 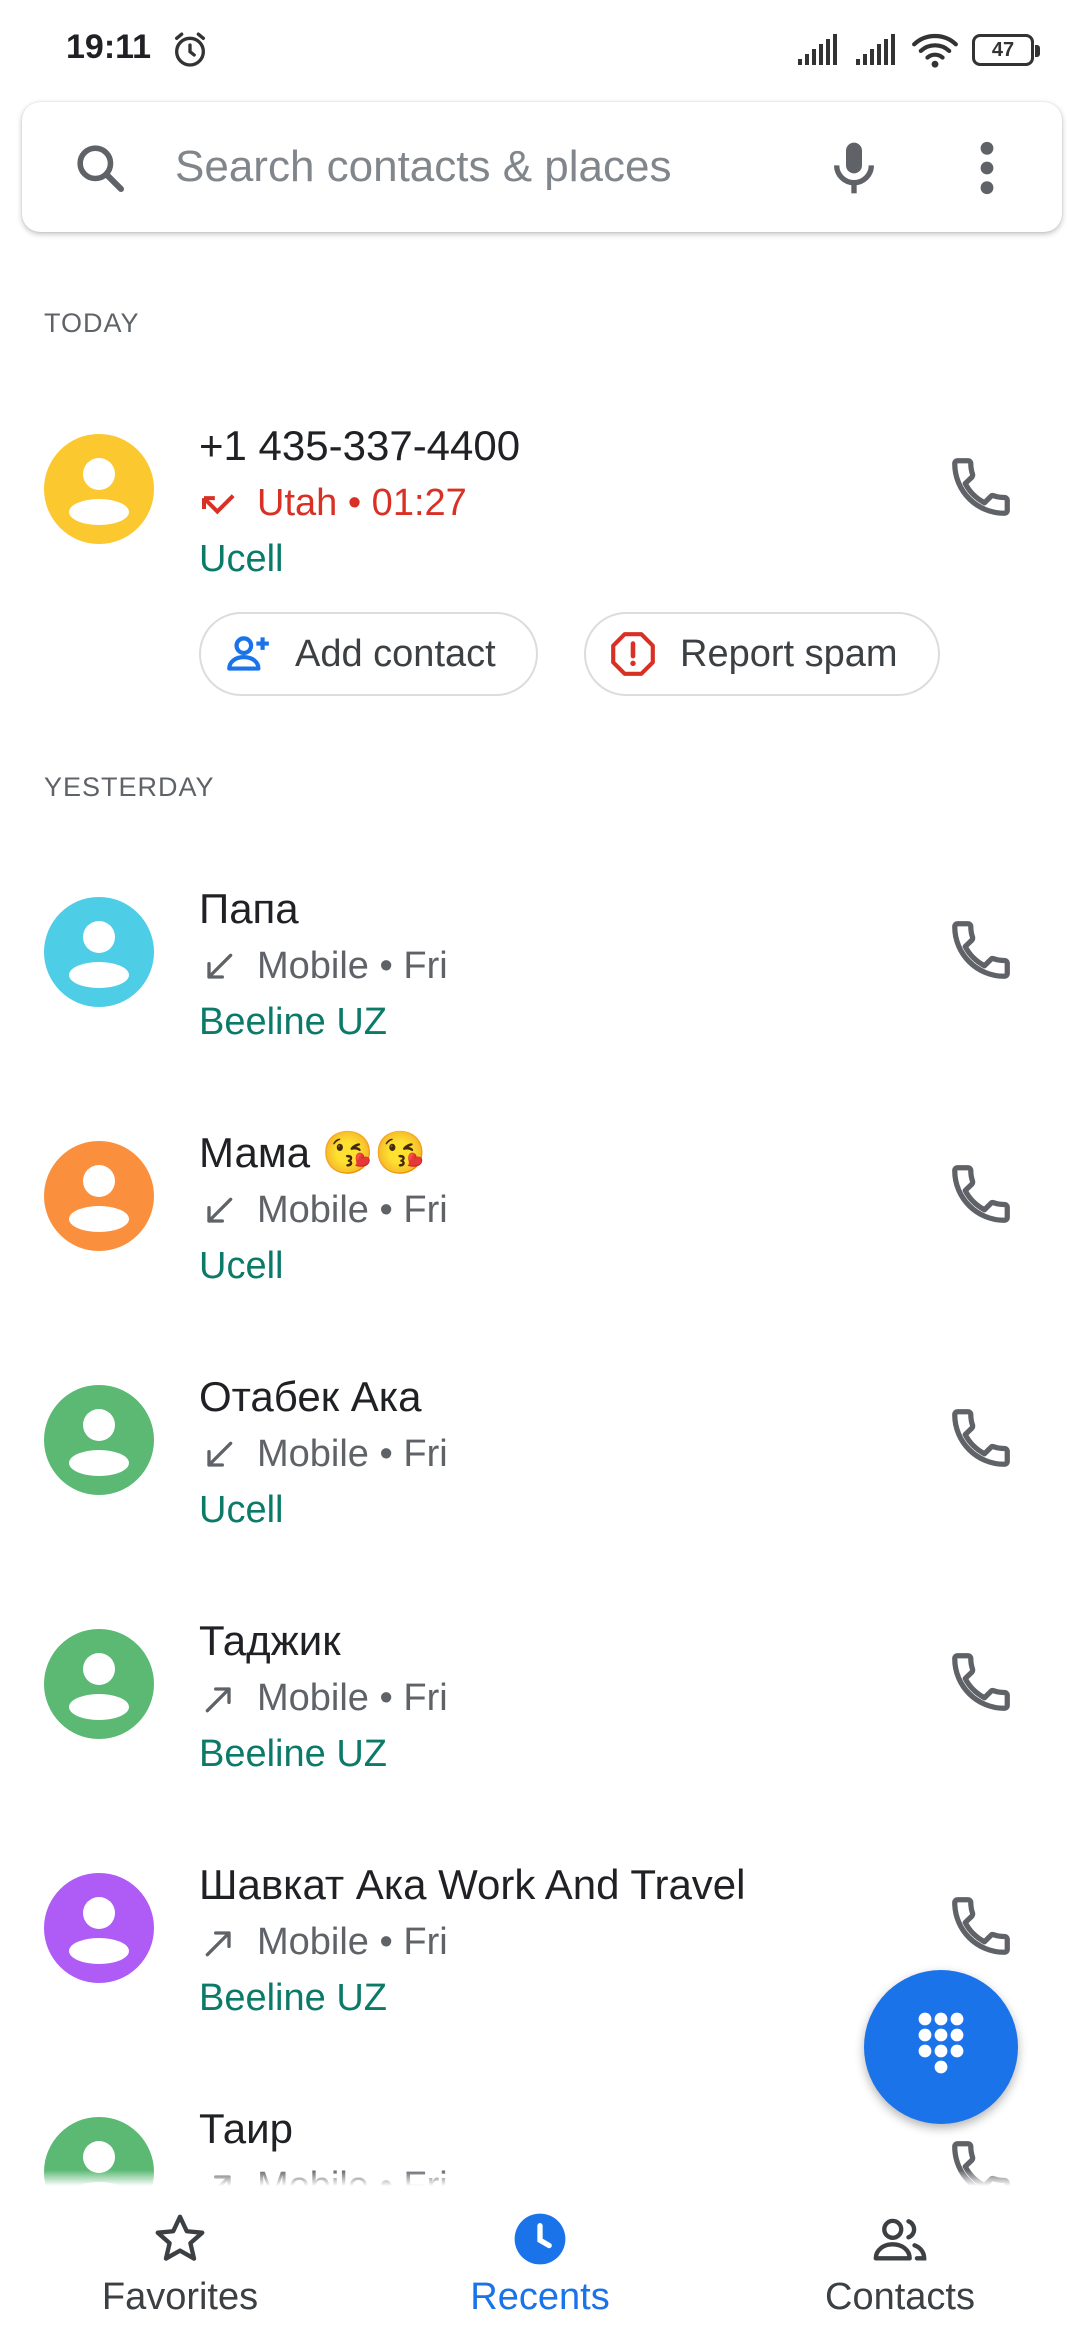 I want to click on call-log-item: Таджик Mobile • Fri Beeline UZ, so click(x=540, y=1729).